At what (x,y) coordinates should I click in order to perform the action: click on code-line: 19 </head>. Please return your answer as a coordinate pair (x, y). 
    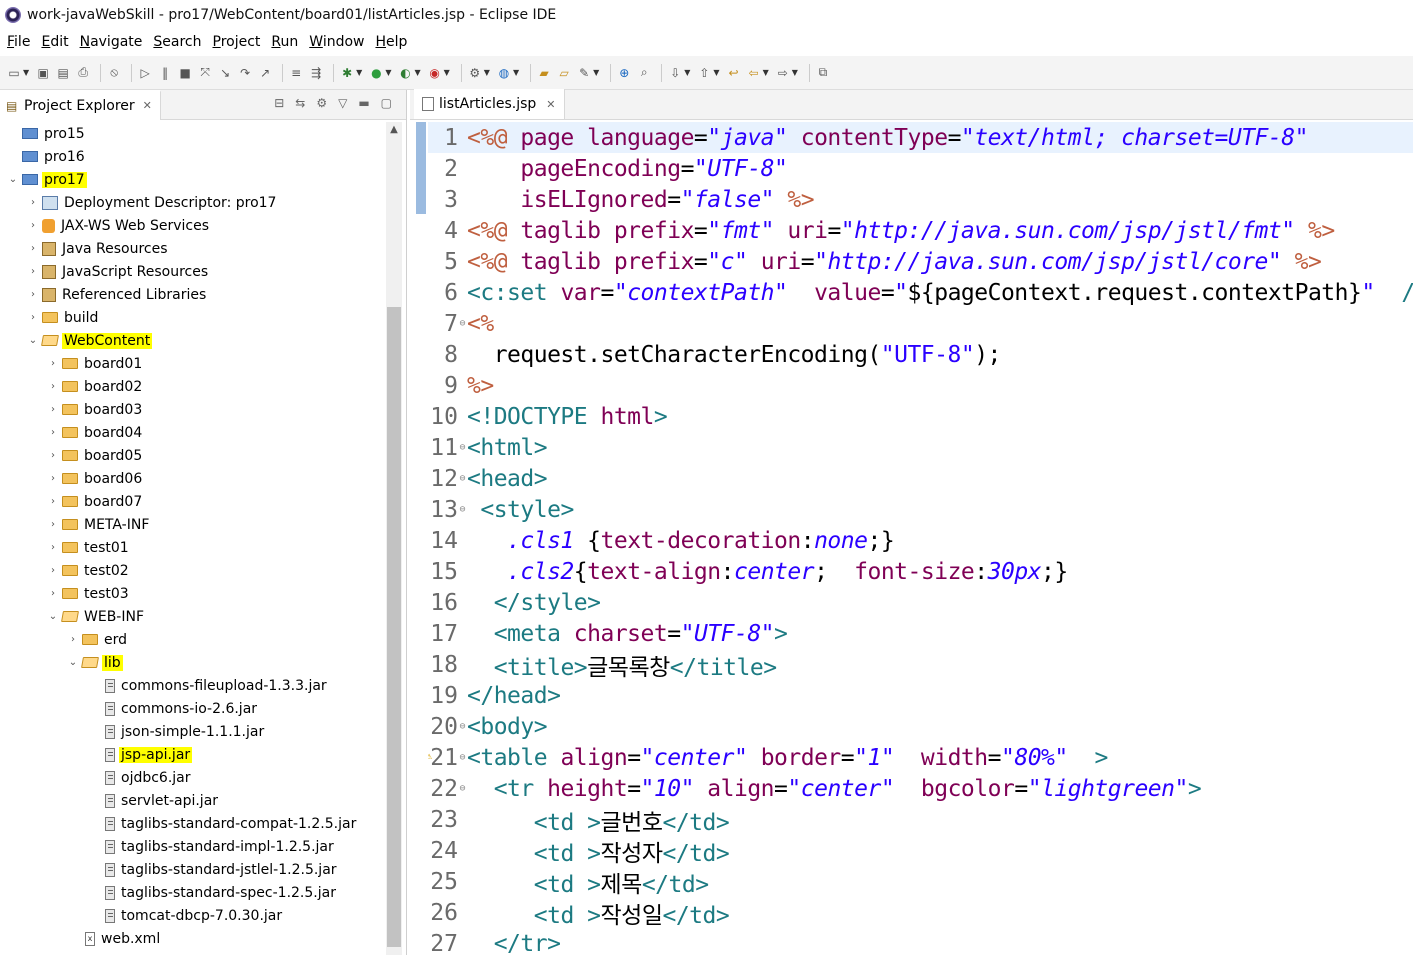
    Looking at the image, I should click on (920, 695).